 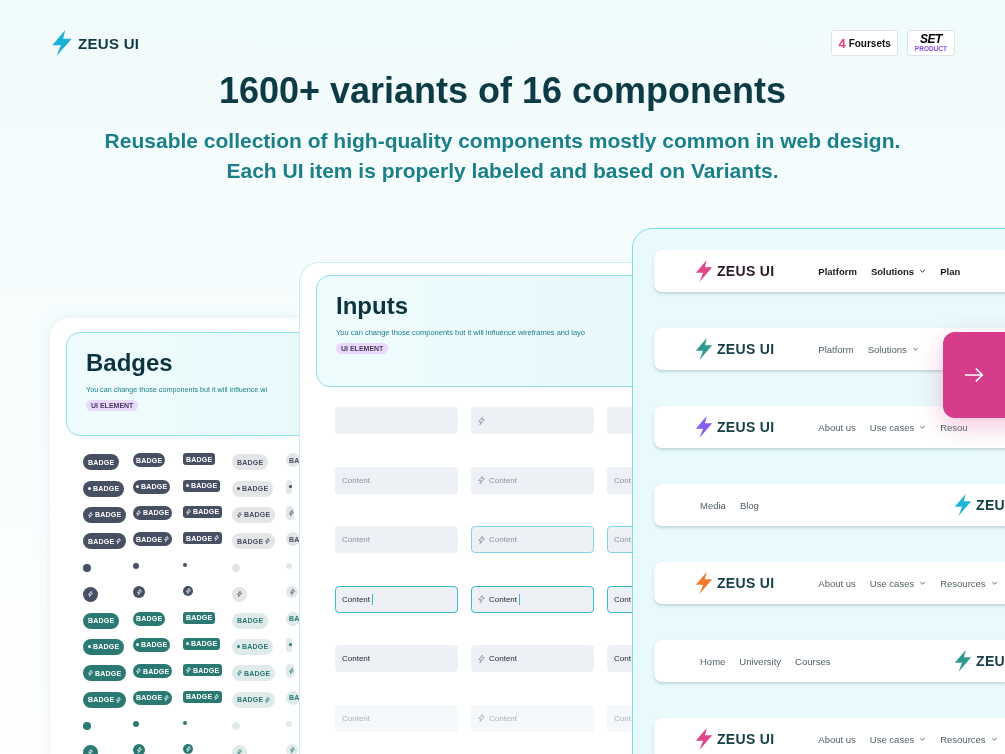 I want to click on nav-link: Blog, so click(x=749, y=505).